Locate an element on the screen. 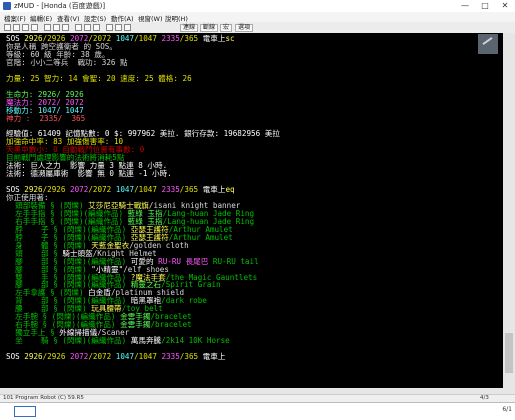  command-input is located at coordinates (25, 411).